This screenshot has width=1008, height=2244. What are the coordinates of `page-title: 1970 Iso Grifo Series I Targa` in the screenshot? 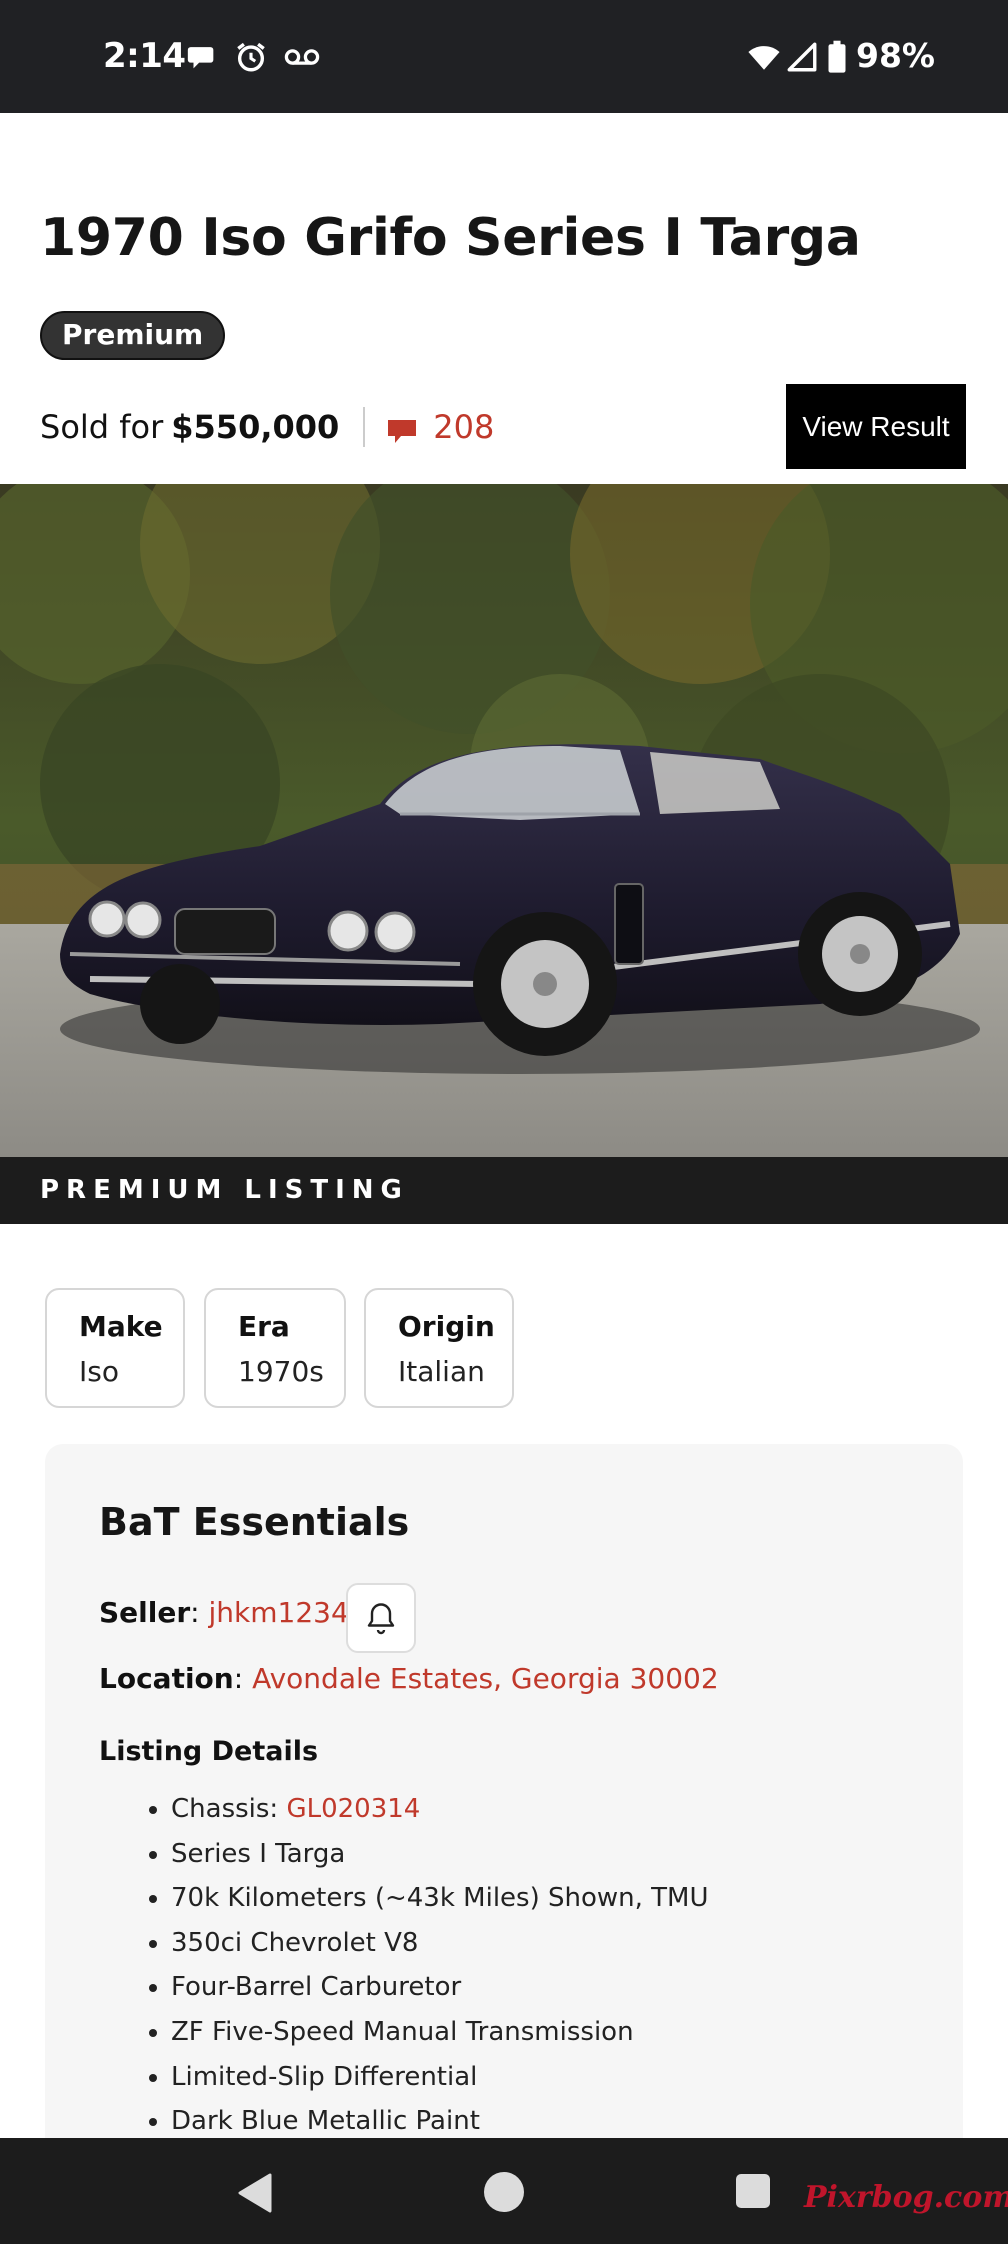 It's located at (450, 238).